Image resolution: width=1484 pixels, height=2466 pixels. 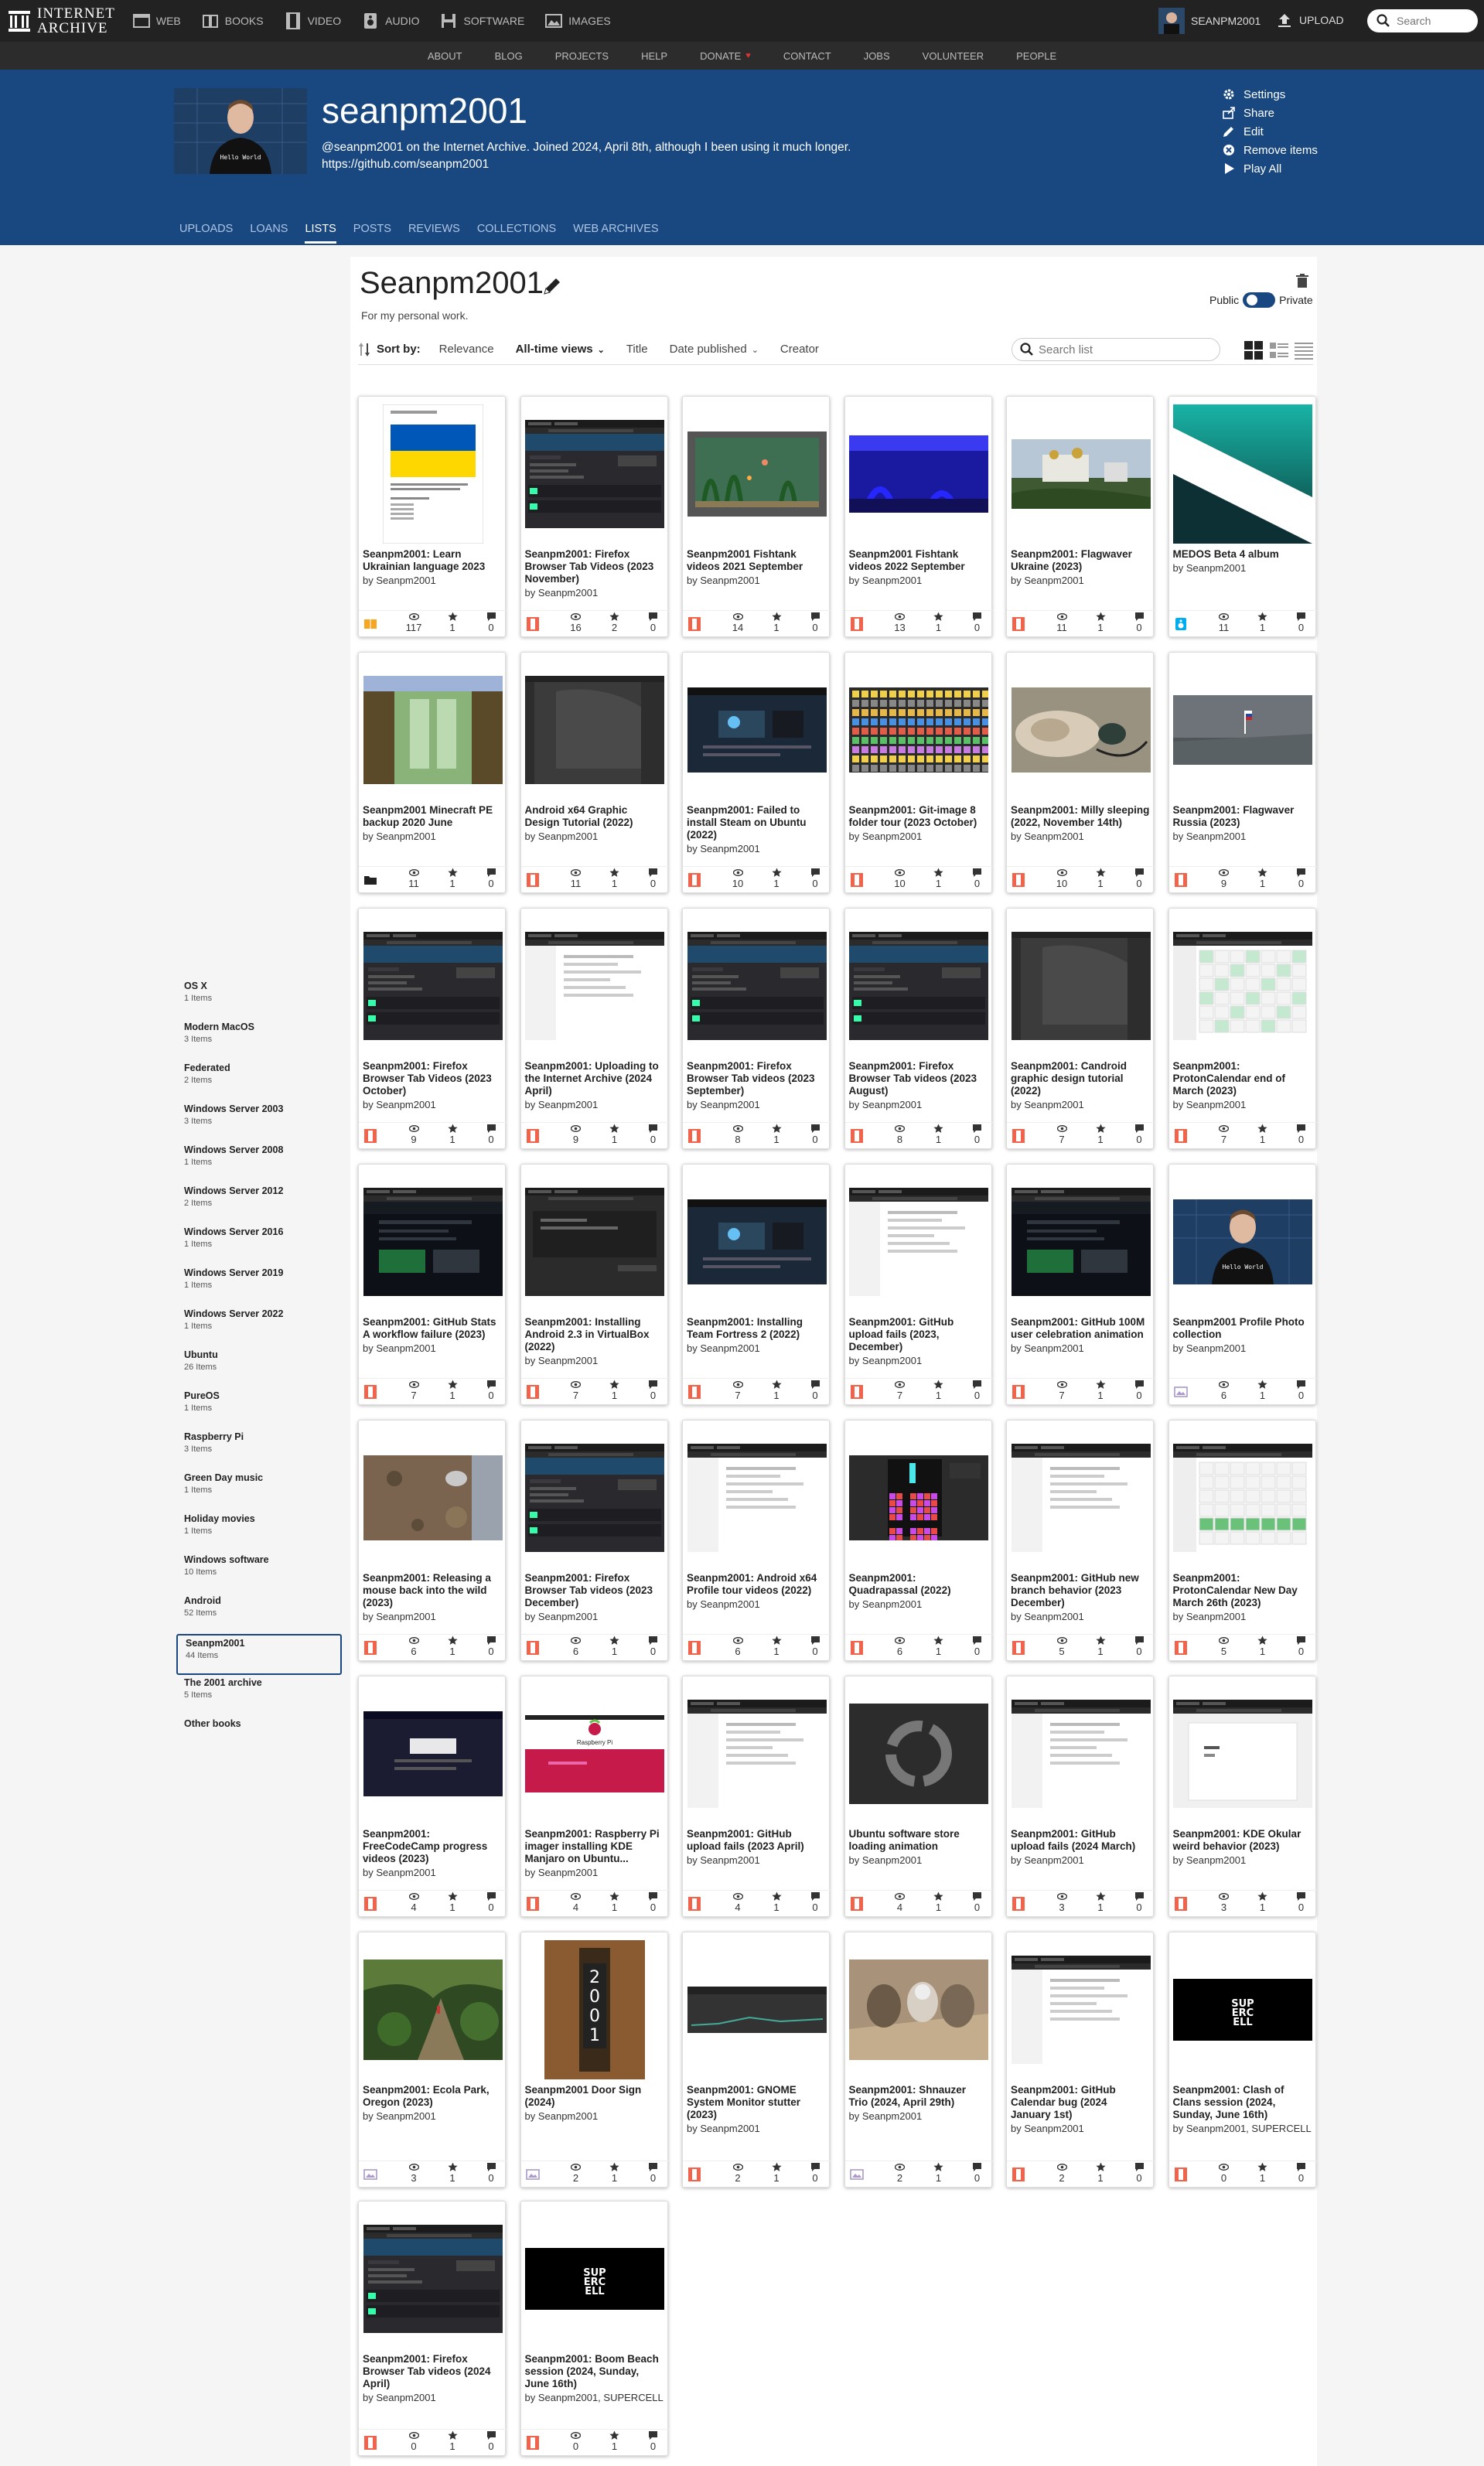 I want to click on subnav-people: PEOPLE, so click(x=1036, y=56).